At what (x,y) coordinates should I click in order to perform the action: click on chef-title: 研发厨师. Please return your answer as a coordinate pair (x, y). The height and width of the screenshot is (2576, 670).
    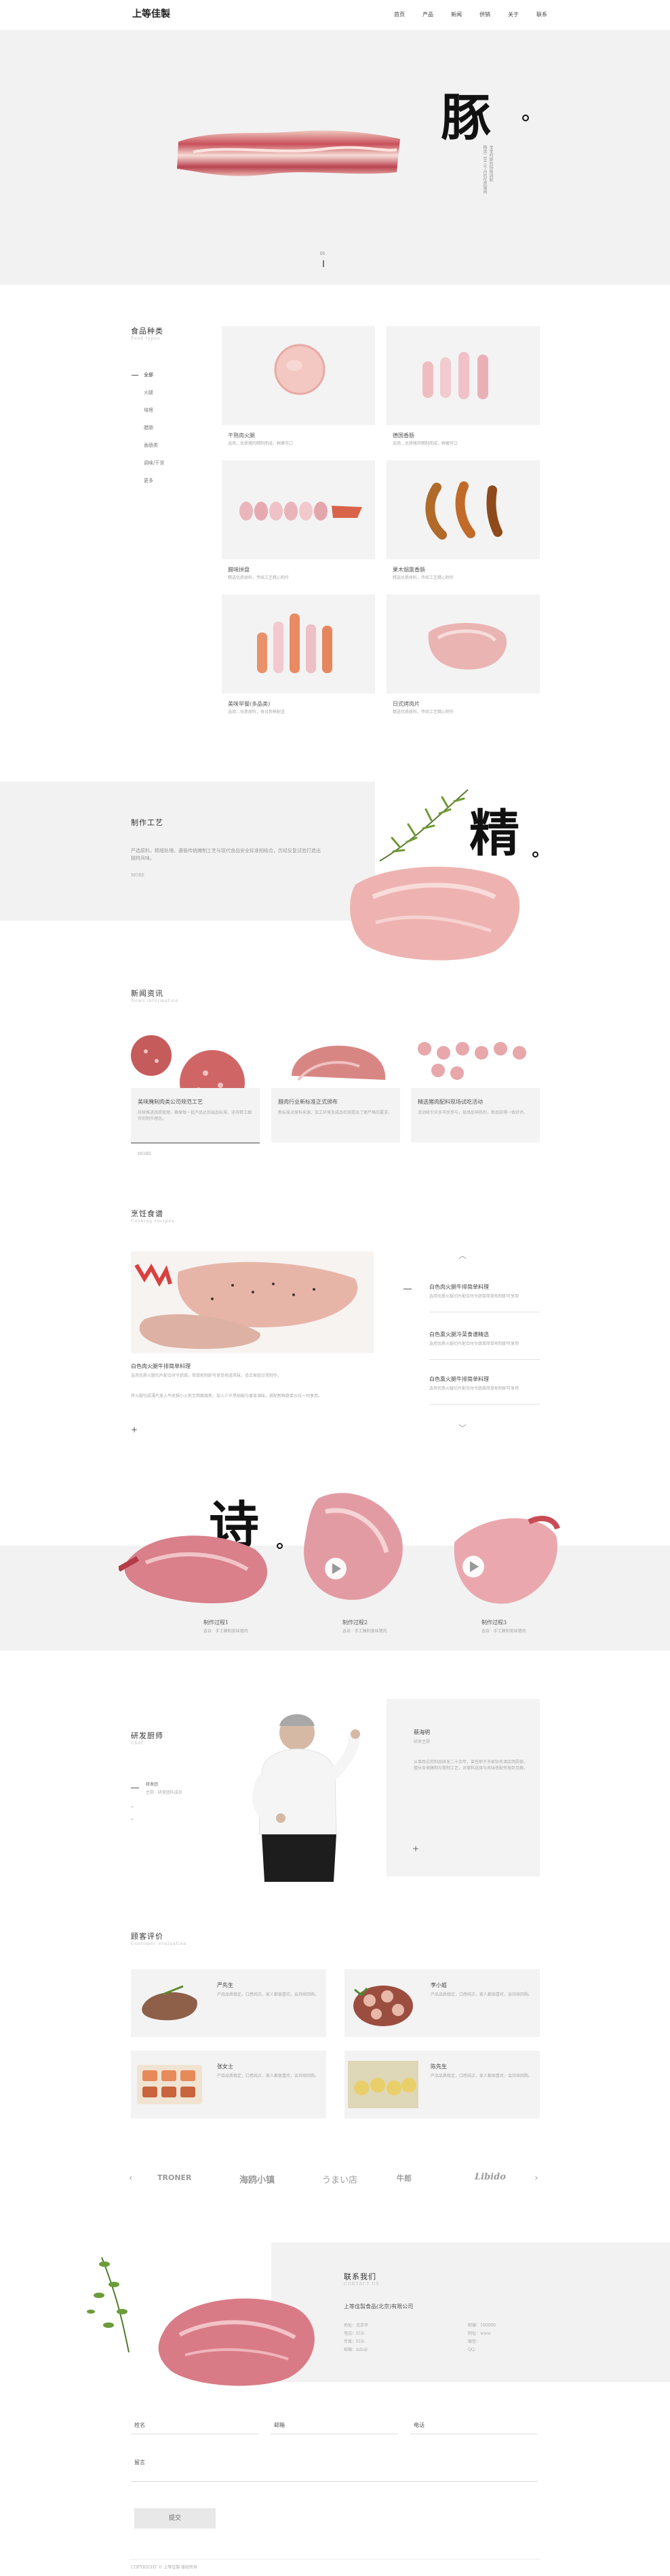
    Looking at the image, I should click on (147, 1735).